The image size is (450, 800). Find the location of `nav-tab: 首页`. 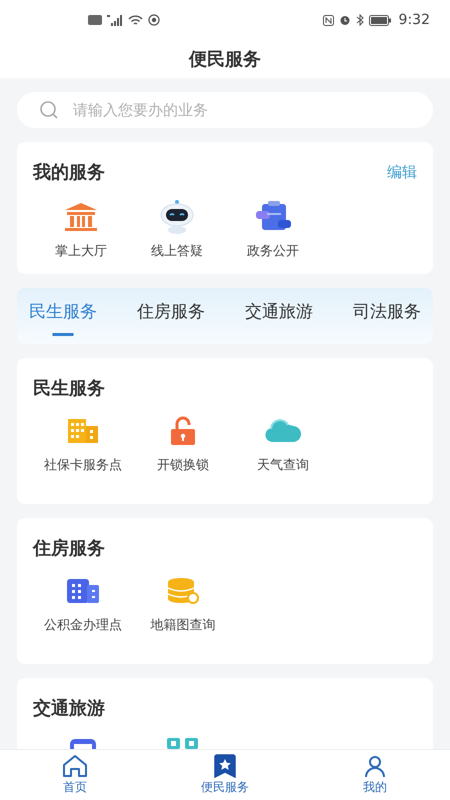

nav-tab: 首页 is located at coordinates (75, 775).